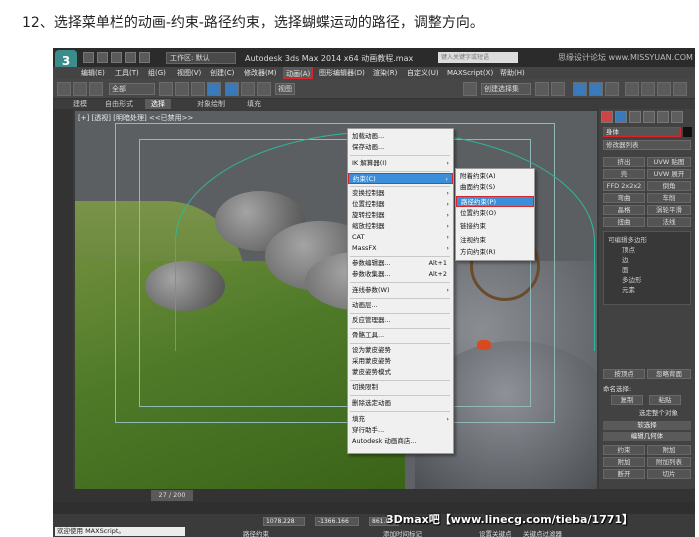  I want to click on menu-rendering: 渲染(R), so click(385, 73).